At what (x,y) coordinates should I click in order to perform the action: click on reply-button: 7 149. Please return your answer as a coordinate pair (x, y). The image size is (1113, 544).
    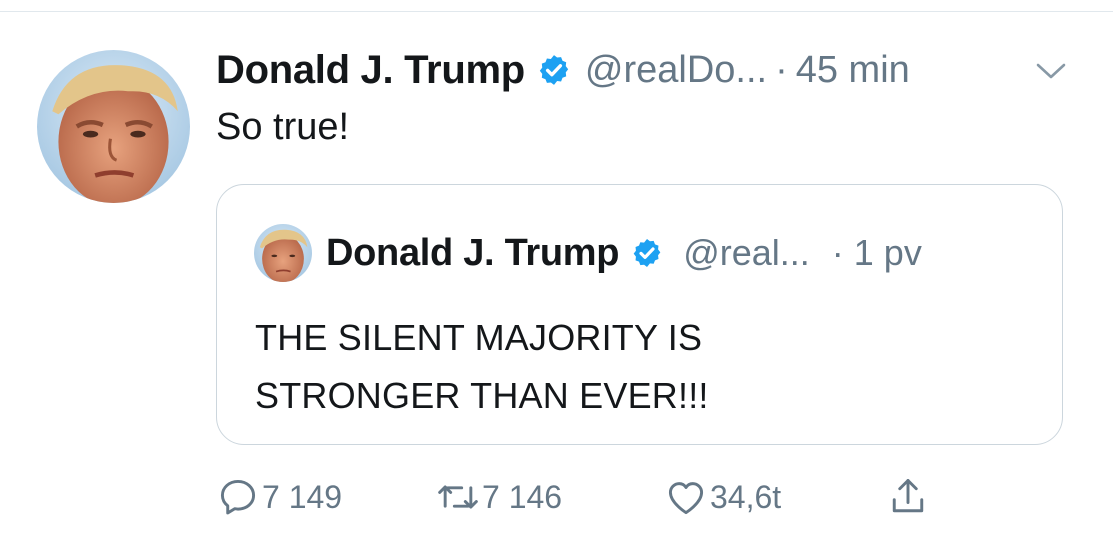
    Looking at the image, I should click on (279, 497).